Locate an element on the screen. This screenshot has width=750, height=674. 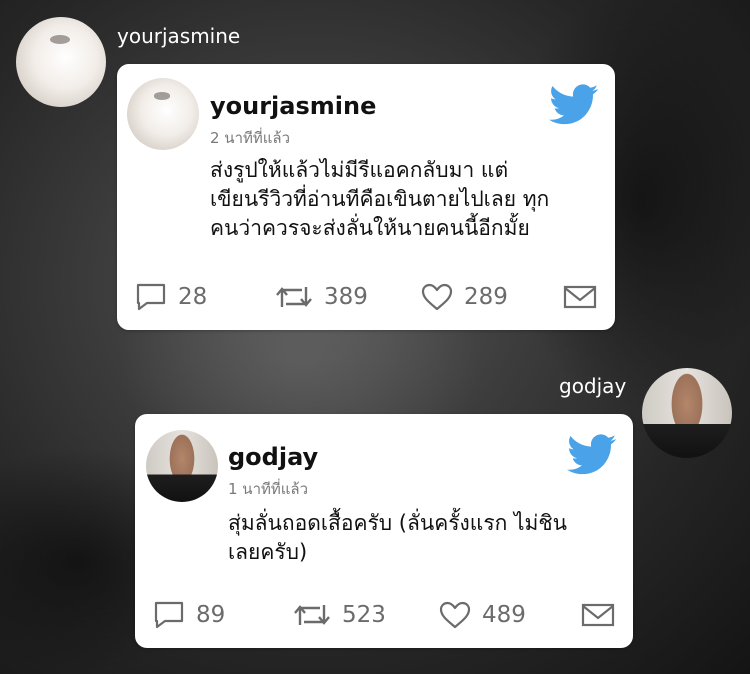
retweet-count: 523 is located at coordinates (364, 615).